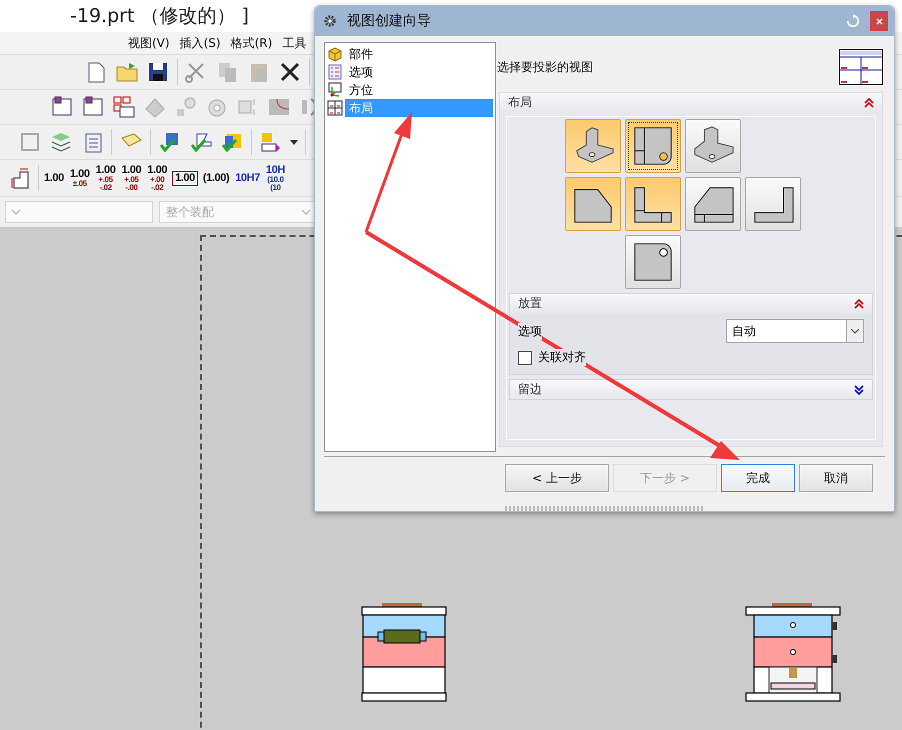  I want to click on grid-sheet-icon, so click(124, 107).